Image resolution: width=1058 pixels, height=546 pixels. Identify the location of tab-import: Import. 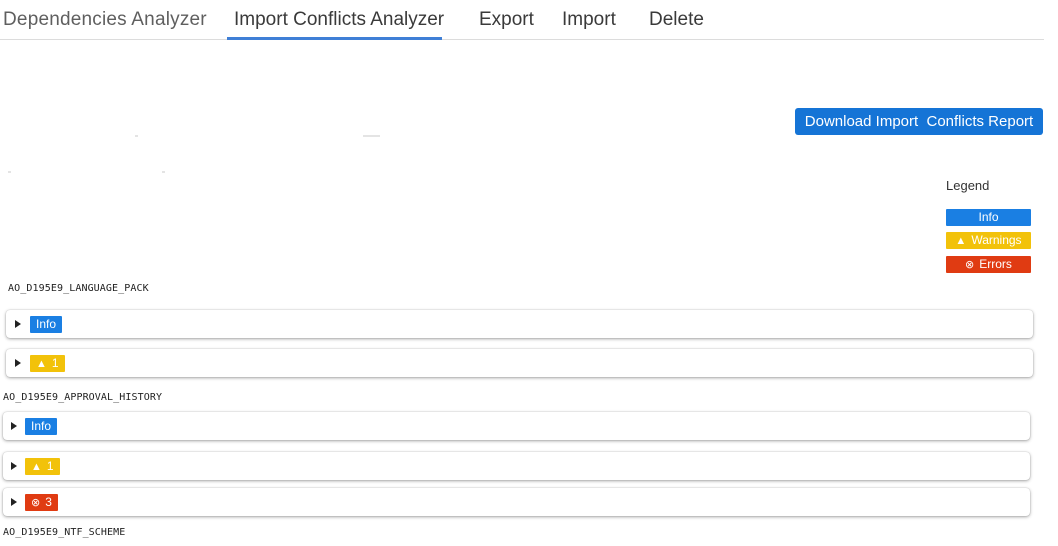
(589, 20).